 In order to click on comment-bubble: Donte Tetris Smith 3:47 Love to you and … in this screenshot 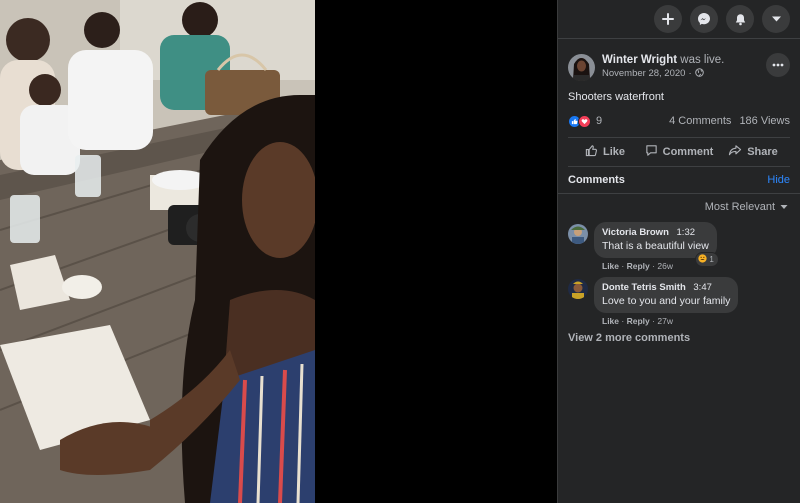, I will do `click(666, 295)`.